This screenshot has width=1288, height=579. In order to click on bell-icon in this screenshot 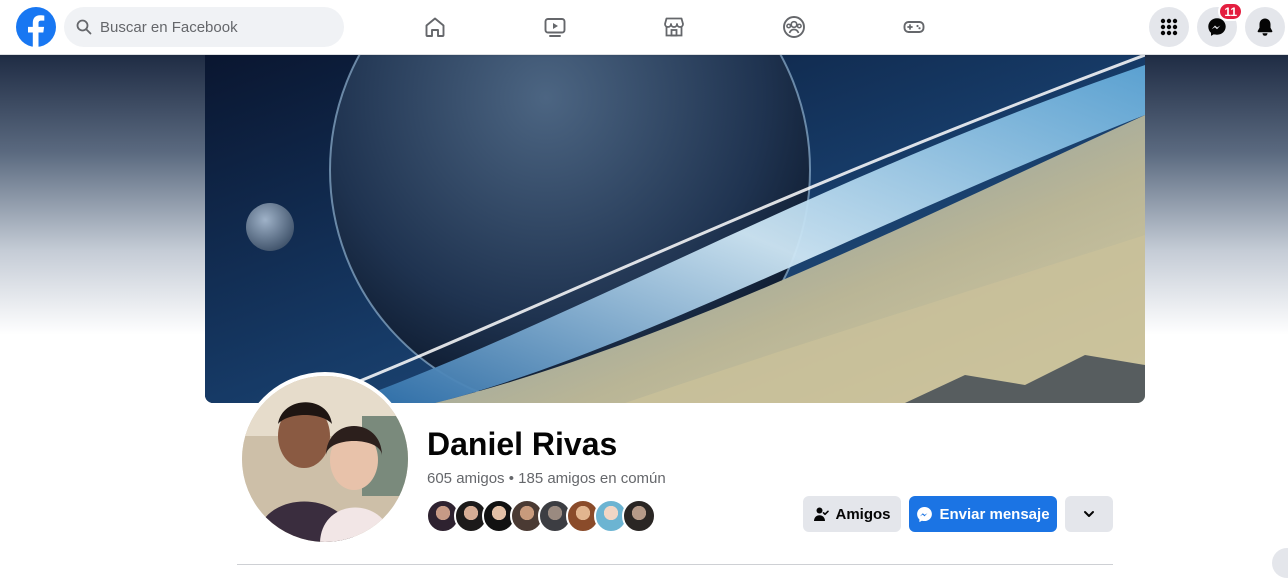, I will do `click(1265, 27)`.